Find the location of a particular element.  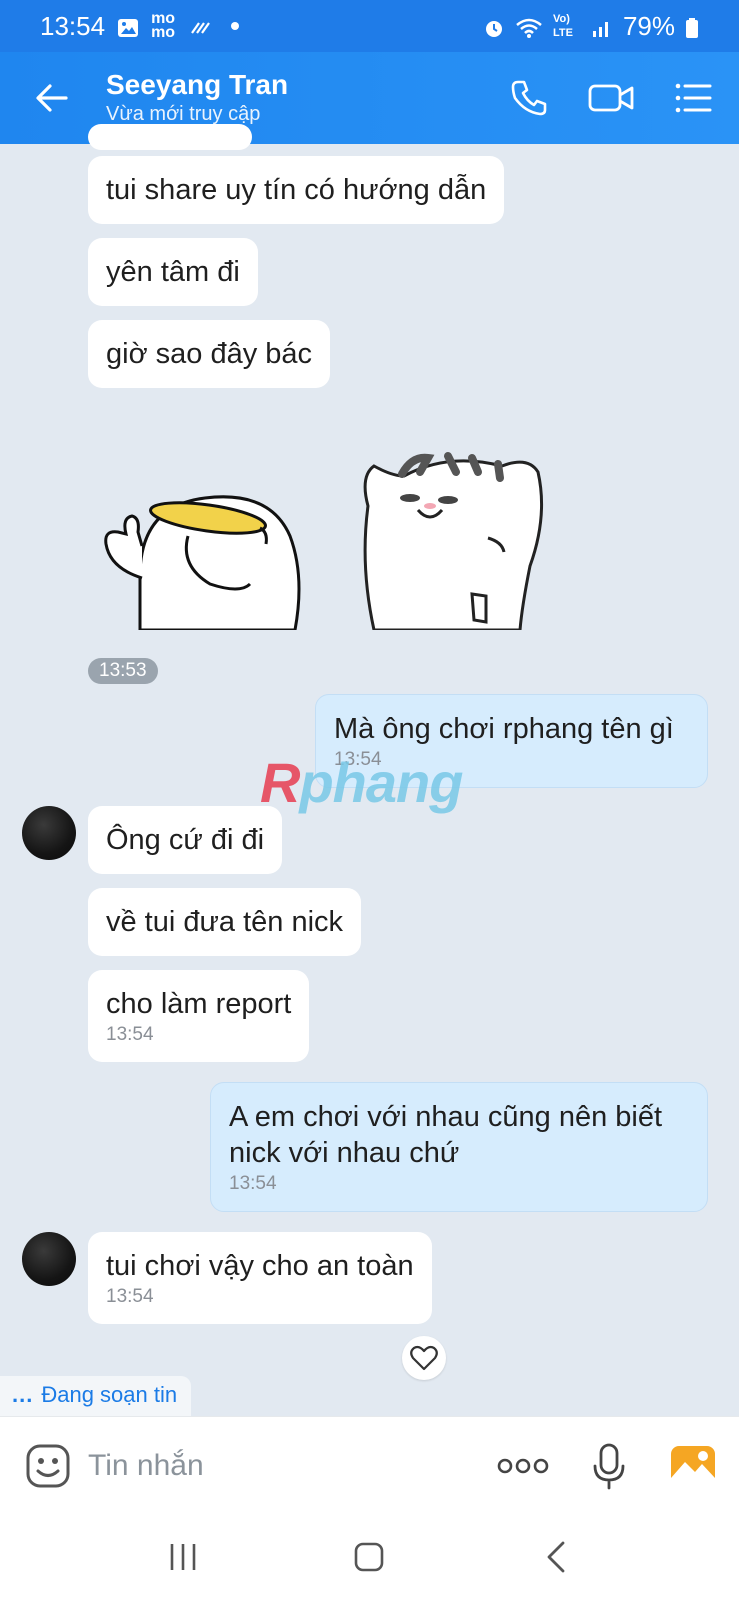

react-heart-button is located at coordinates (424, 1358).